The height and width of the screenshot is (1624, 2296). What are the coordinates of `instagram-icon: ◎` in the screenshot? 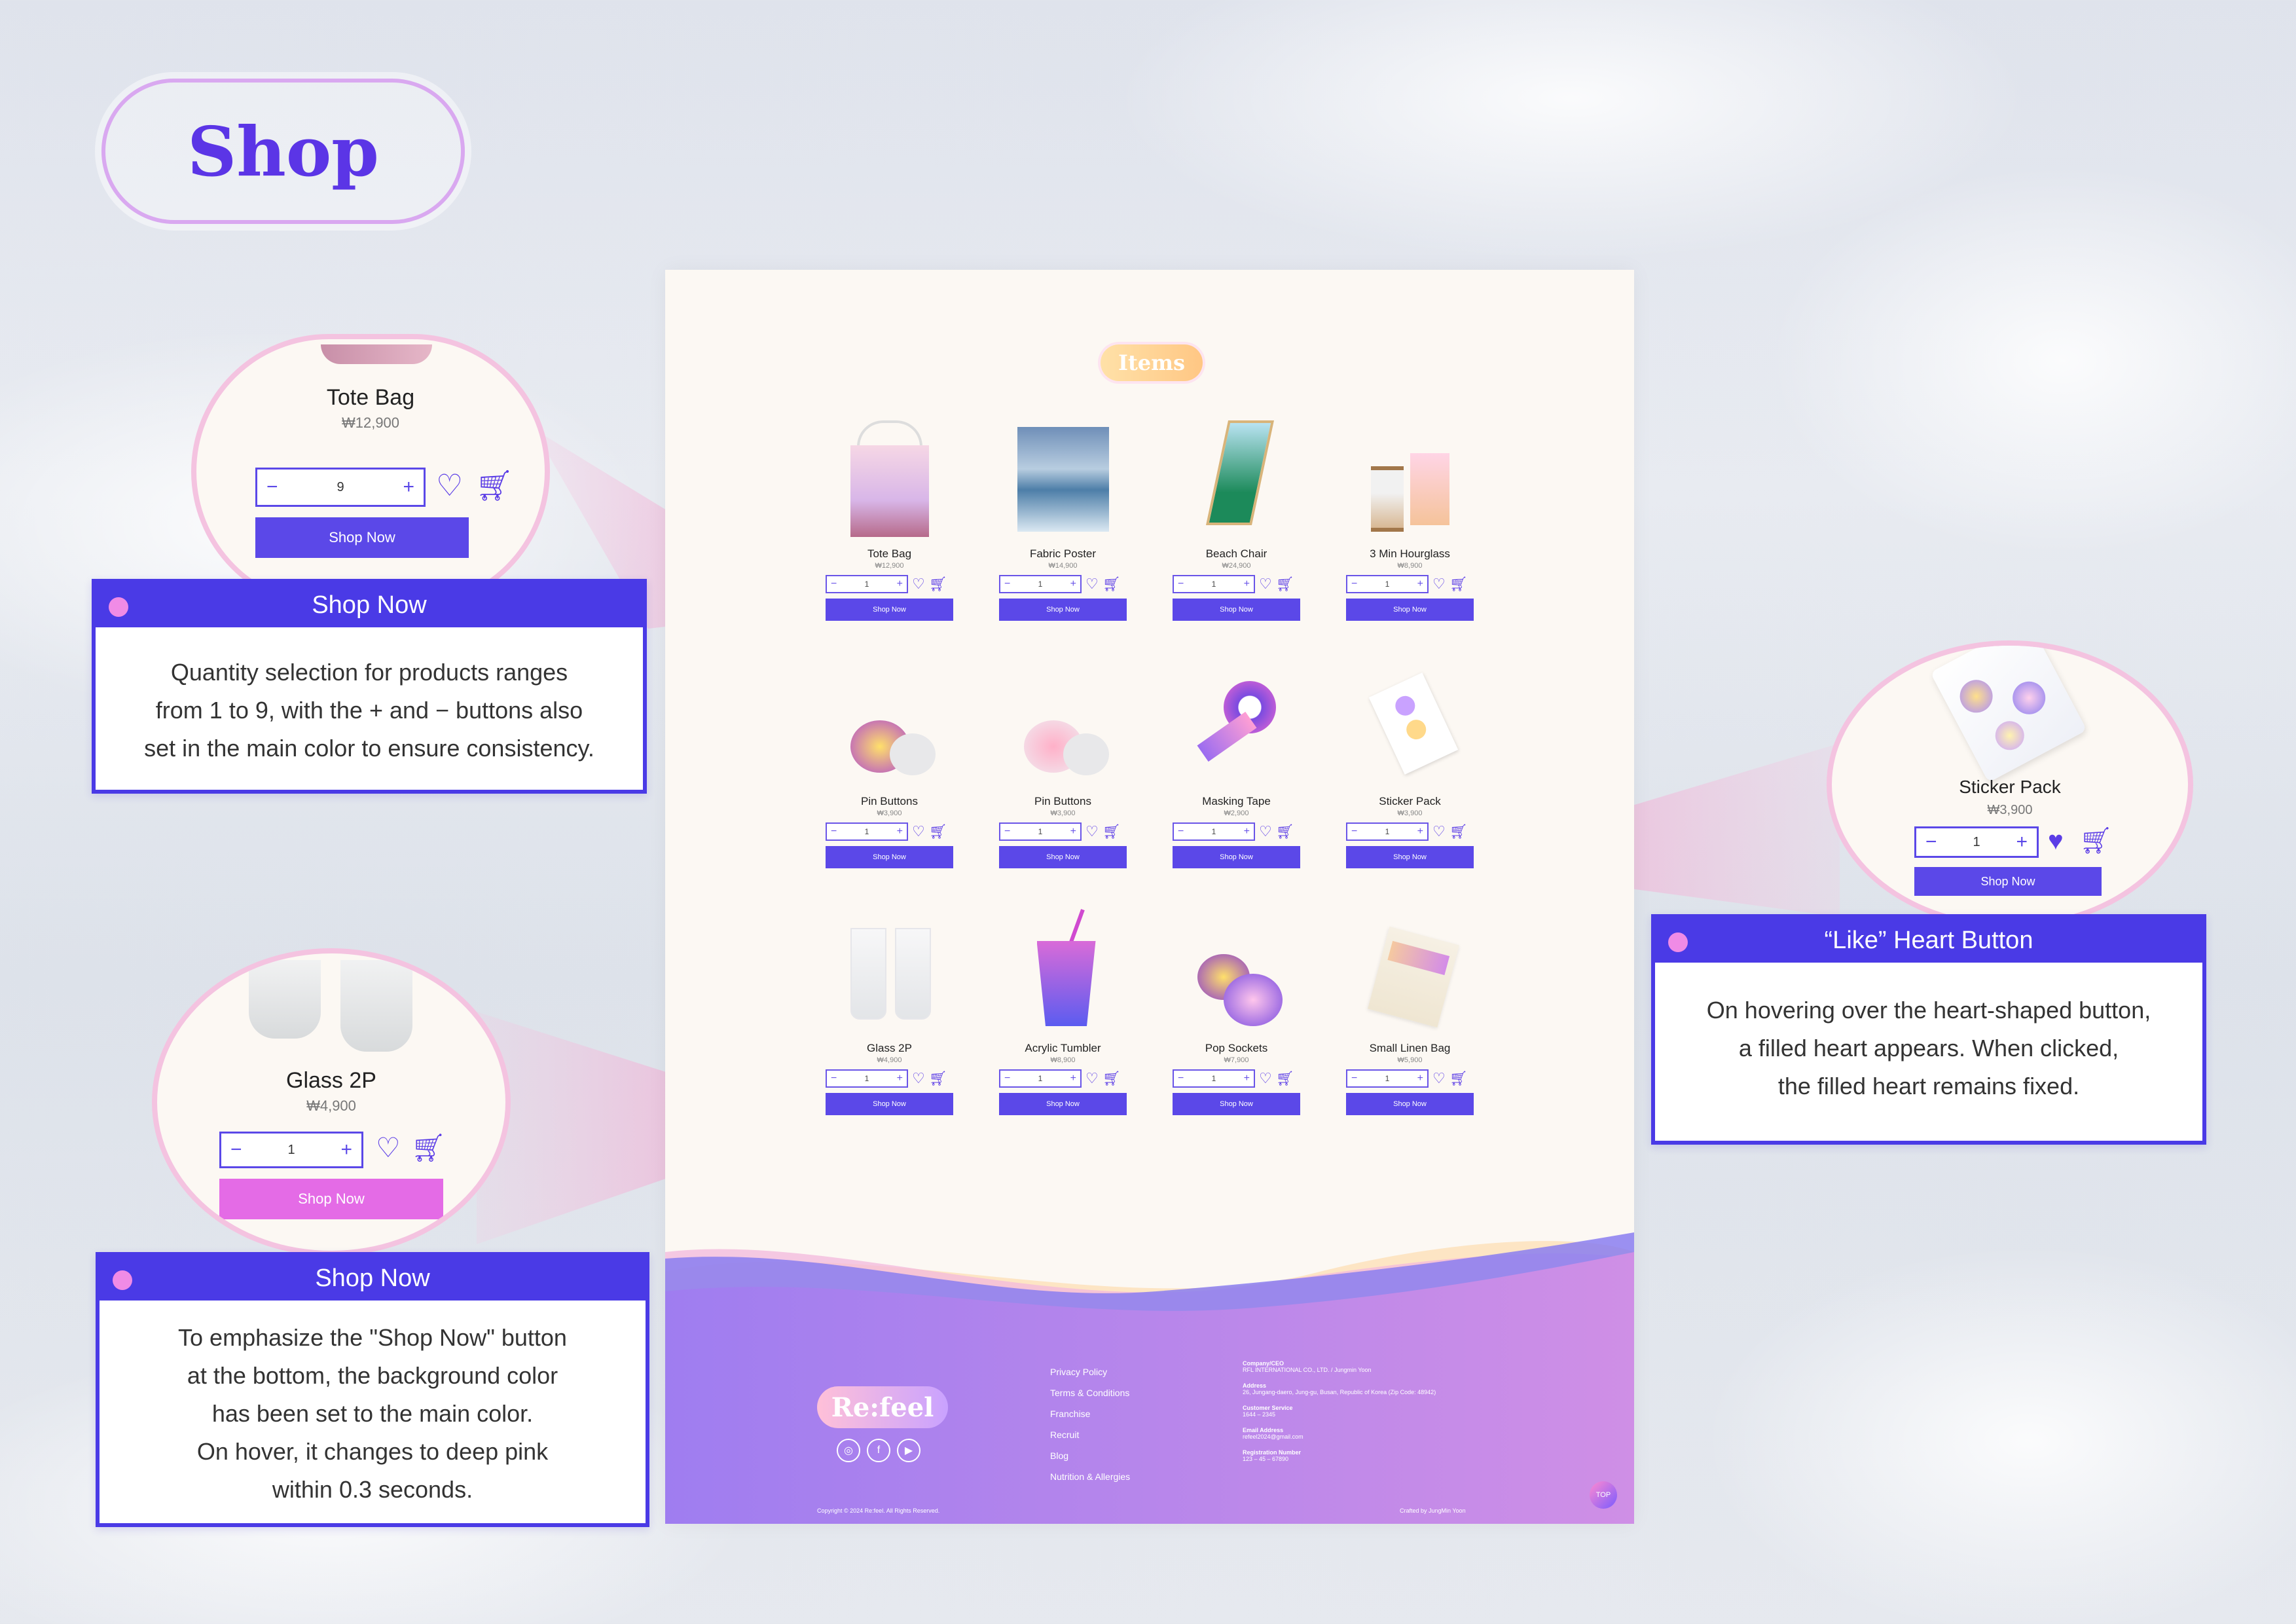 It's located at (848, 1450).